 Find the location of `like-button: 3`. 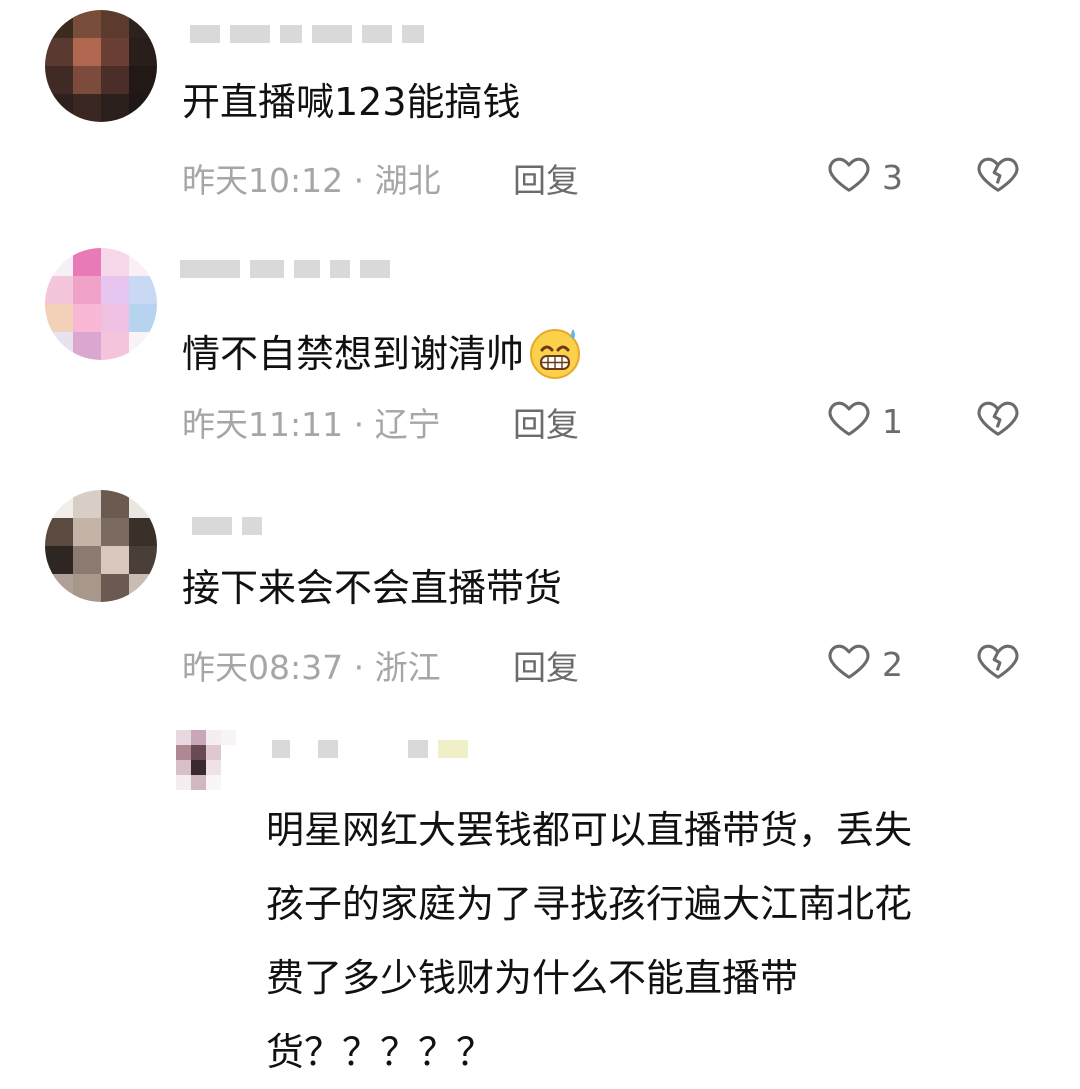

like-button: 3 is located at coordinates (864, 177).